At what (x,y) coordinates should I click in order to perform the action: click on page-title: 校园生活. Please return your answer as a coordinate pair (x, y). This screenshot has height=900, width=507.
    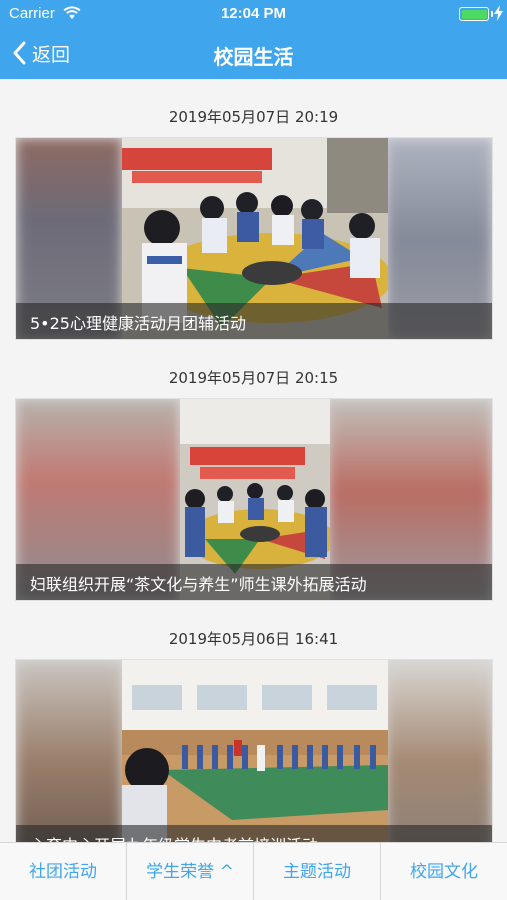
    Looking at the image, I should click on (253, 57).